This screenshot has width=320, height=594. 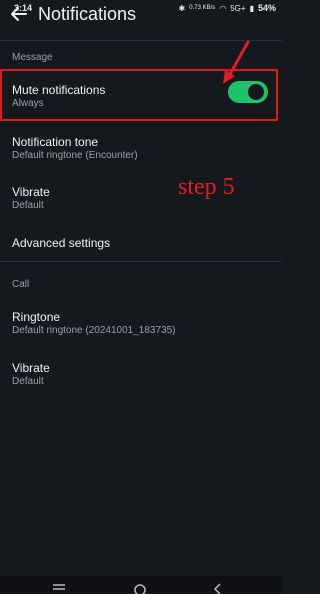 What do you see at coordinates (141, 20) in the screenshot?
I see `app-bar: Notifications` at bounding box center [141, 20].